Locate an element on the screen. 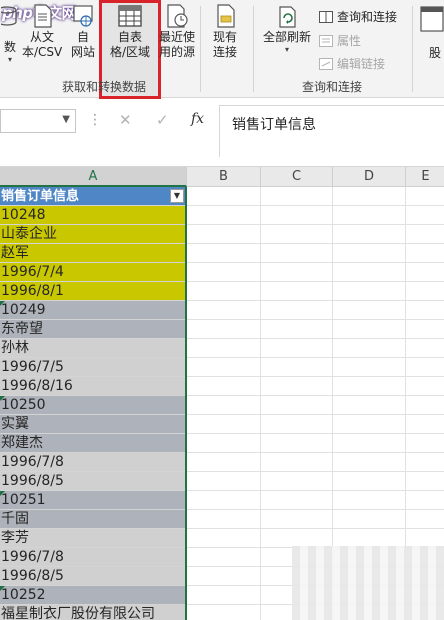  cell-a: 1996/7/8 is located at coordinates (93, 462).